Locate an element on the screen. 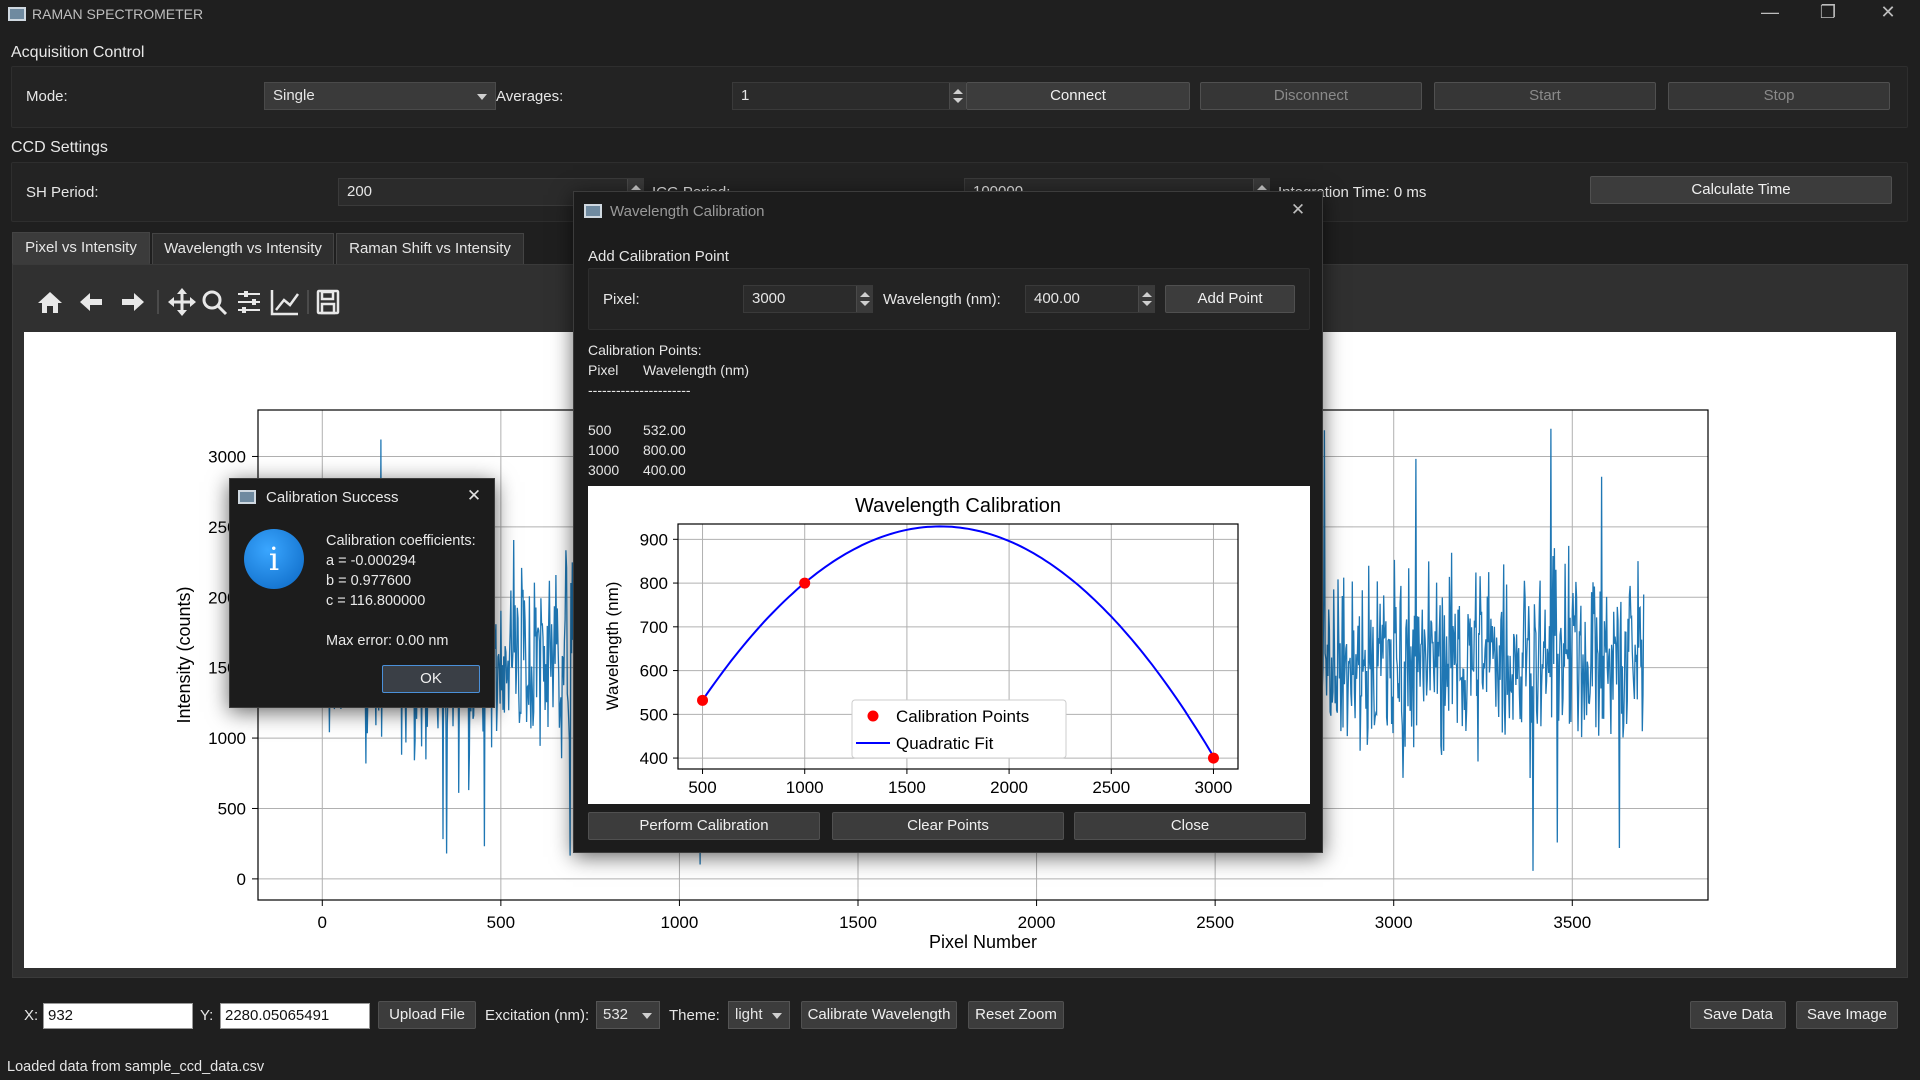  info-icon: i is located at coordinates (274, 559).